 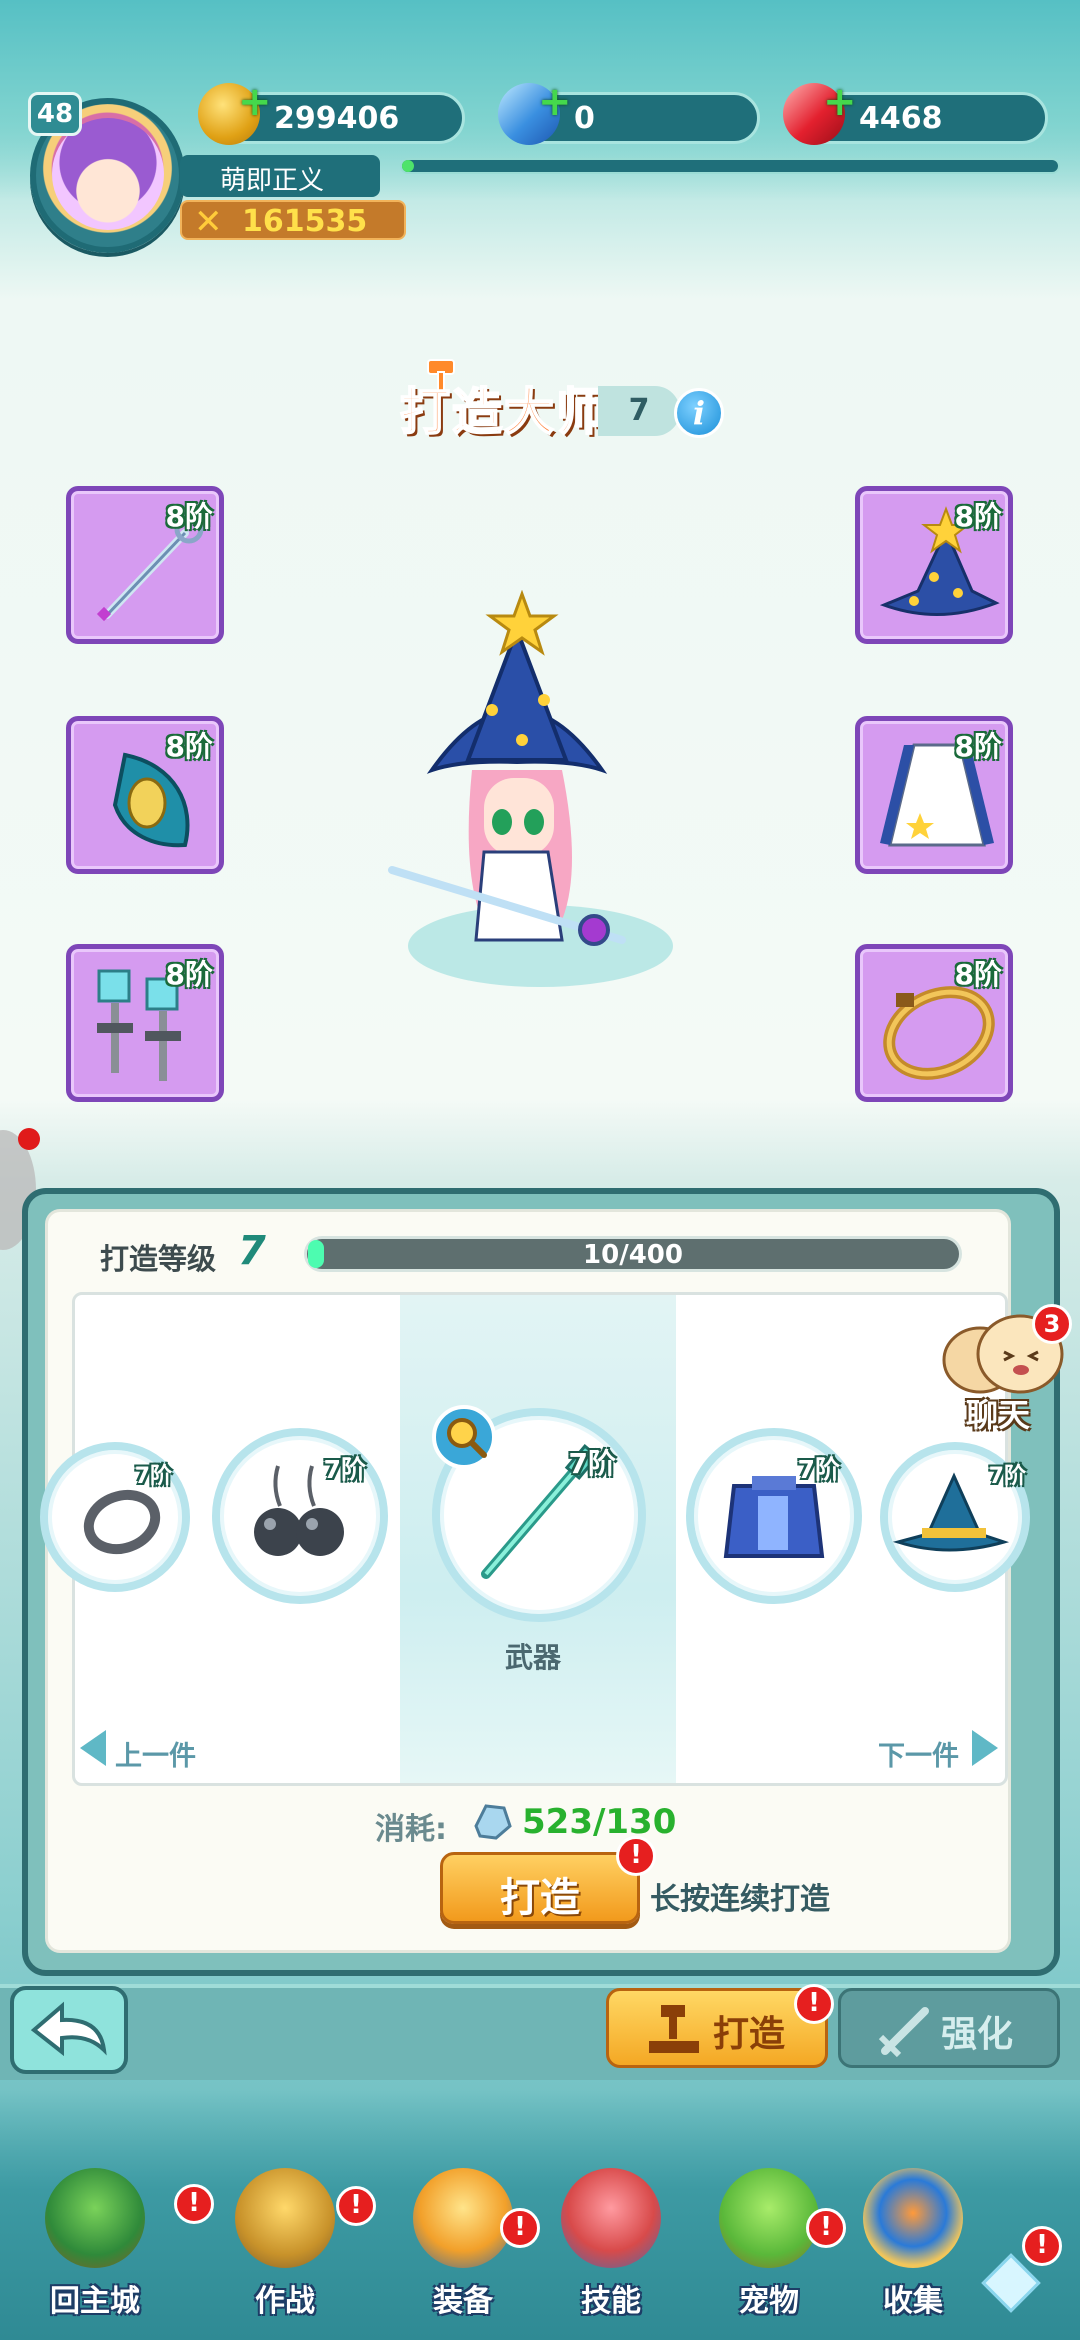 I want to click on carousel-item-ring-tier: 7阶, so click(x=153, y=1476).